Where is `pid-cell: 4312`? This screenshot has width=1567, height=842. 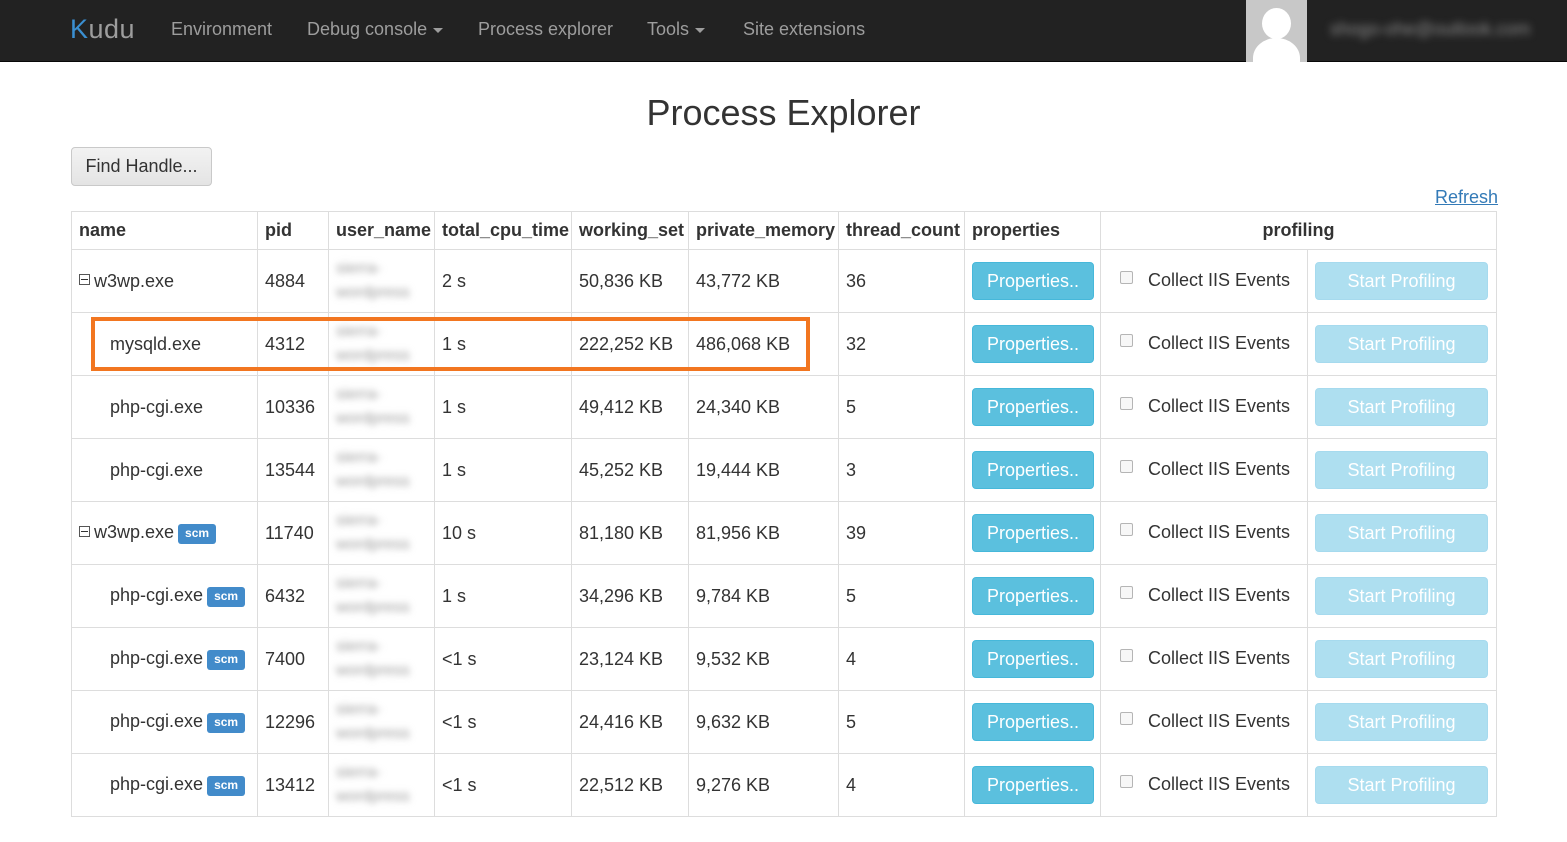 pid-cell: 4312 is located at coordinates (293, 344).